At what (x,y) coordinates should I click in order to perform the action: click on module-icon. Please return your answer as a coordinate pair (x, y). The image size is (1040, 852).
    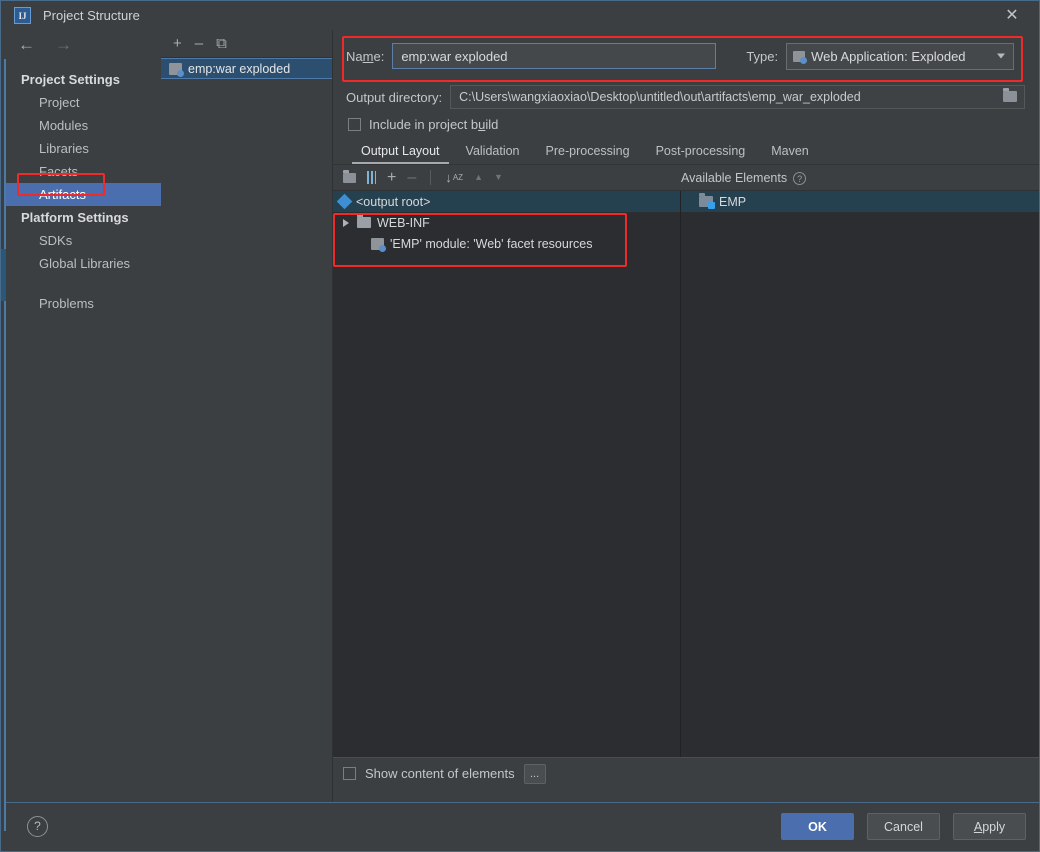
    Looking at the image, I should click on (378, 244).